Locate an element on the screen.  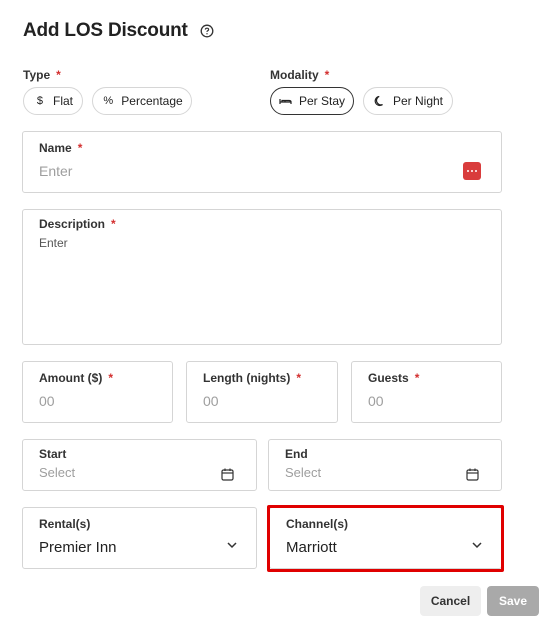
end-label: End is located at coordinates (296, 454).